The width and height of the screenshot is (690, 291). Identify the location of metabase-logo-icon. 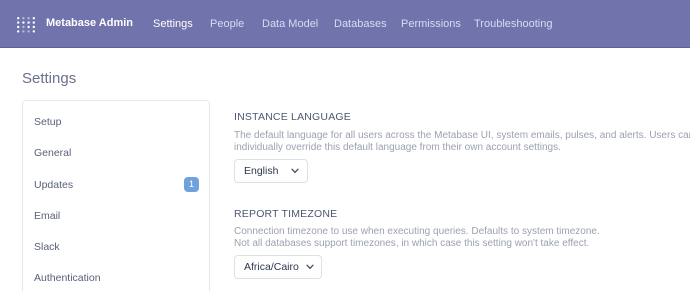
(26, 25).